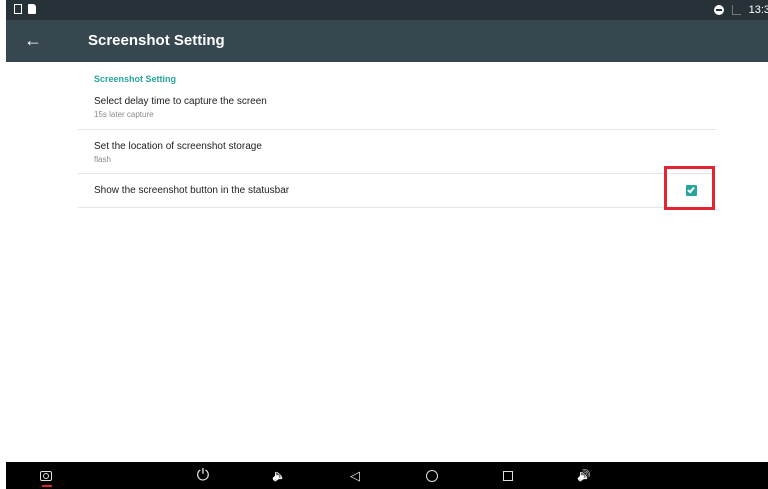 The width and height of the screenshot is (768, 489). I want to click on volume-up-icon: 🔊, so click(584, 476).